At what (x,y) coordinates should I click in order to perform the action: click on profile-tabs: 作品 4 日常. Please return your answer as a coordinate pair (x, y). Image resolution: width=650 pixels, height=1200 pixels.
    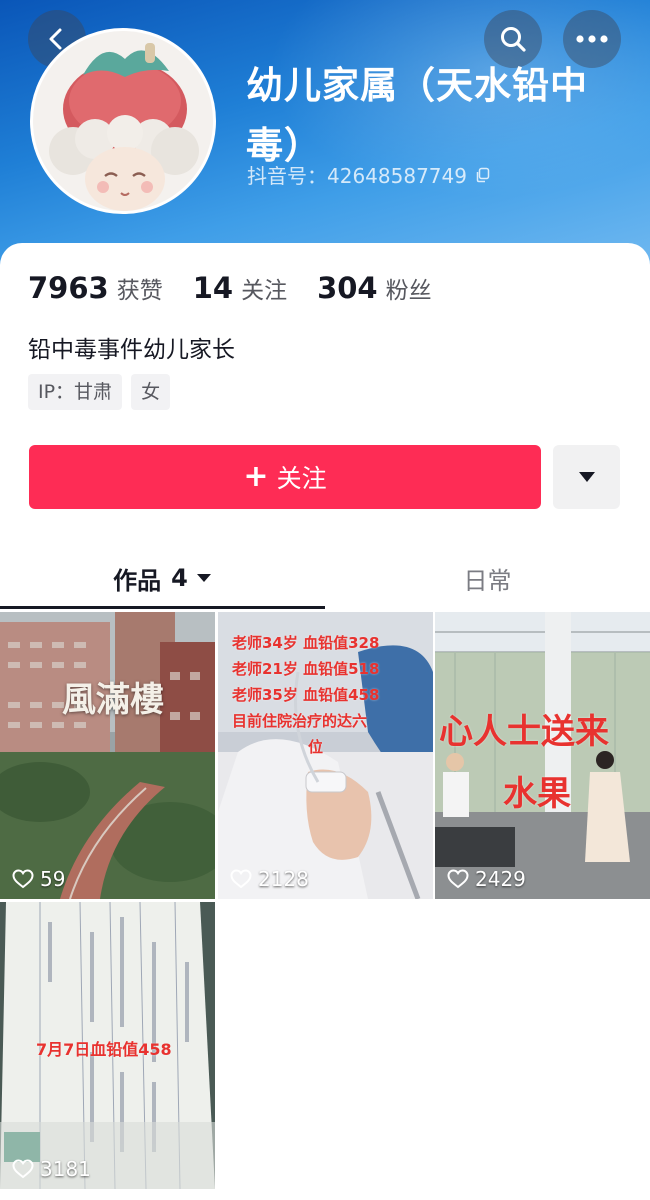
    Looking at the image, I should click on (325, 579).